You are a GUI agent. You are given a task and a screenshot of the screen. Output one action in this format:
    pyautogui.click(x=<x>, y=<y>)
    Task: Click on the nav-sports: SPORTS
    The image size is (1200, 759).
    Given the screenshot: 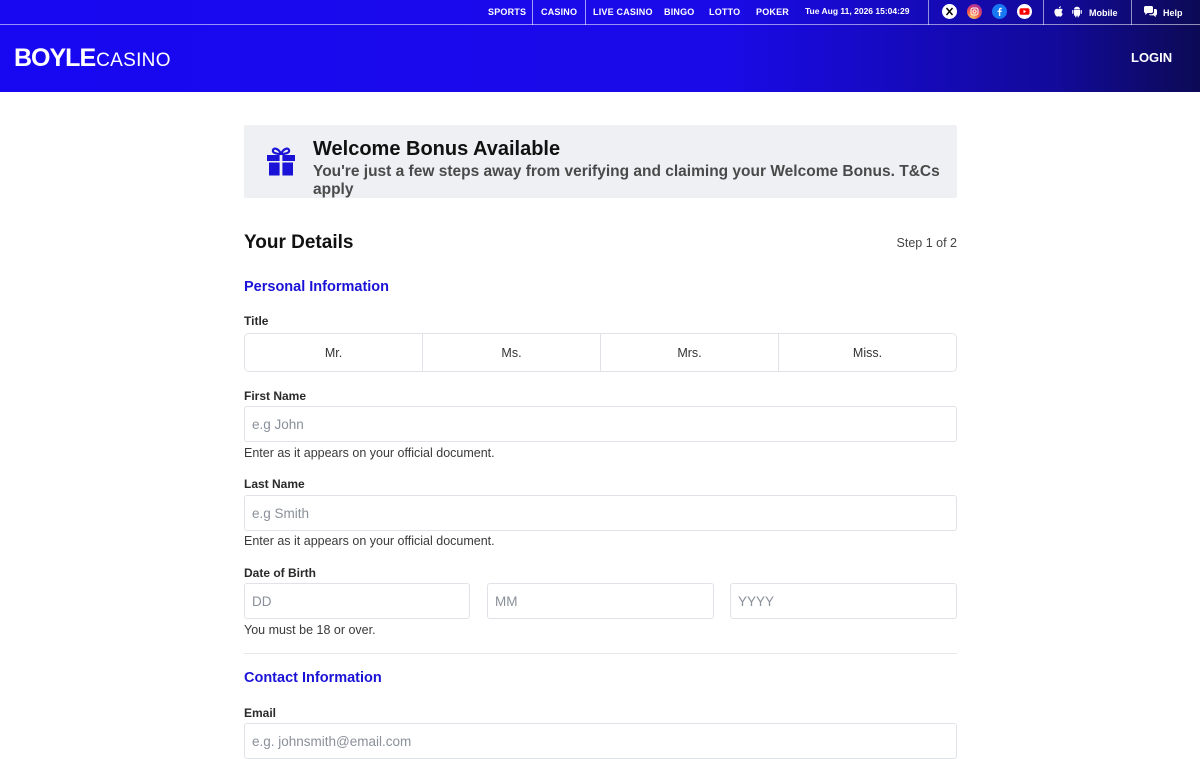 What is the action you would take?
    pyautogui.click(x=507, y=12)
    